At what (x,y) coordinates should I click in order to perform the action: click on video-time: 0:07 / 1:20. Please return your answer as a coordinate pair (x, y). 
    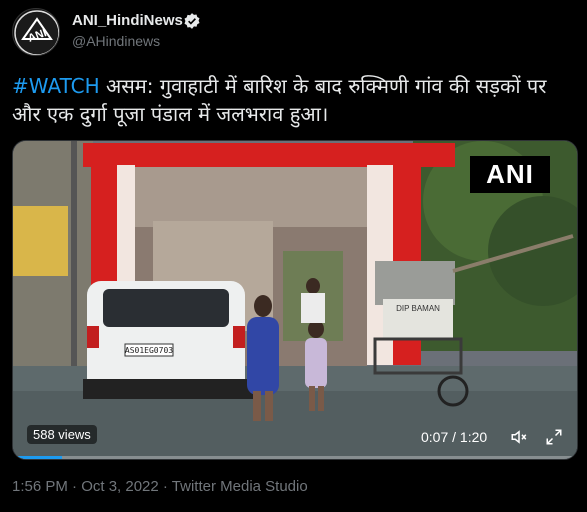
    Looking at the image, I should click on (454, 437).